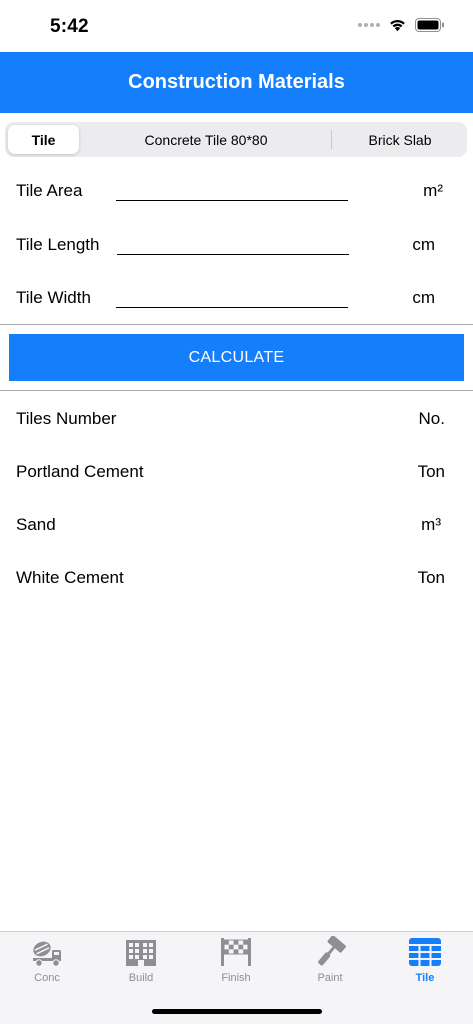 Image resolution: width=473 pixels, height=1024 pixels. What do you see at coordinates (236, 420) in the screenshot?
I see `result-row-tiles-number: Tiles Number No.` at bounding box center [236, 420].